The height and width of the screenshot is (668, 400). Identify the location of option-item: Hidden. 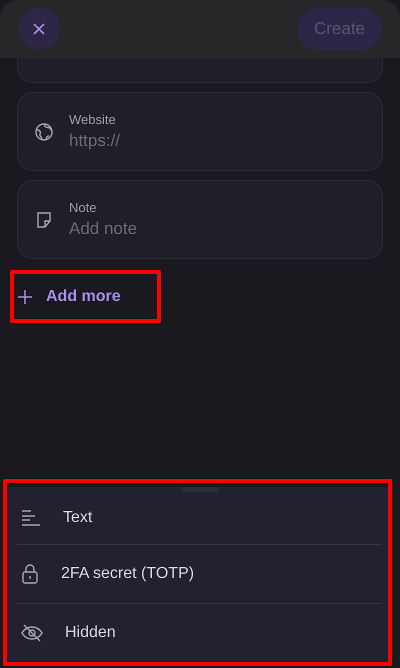
(199, 632).